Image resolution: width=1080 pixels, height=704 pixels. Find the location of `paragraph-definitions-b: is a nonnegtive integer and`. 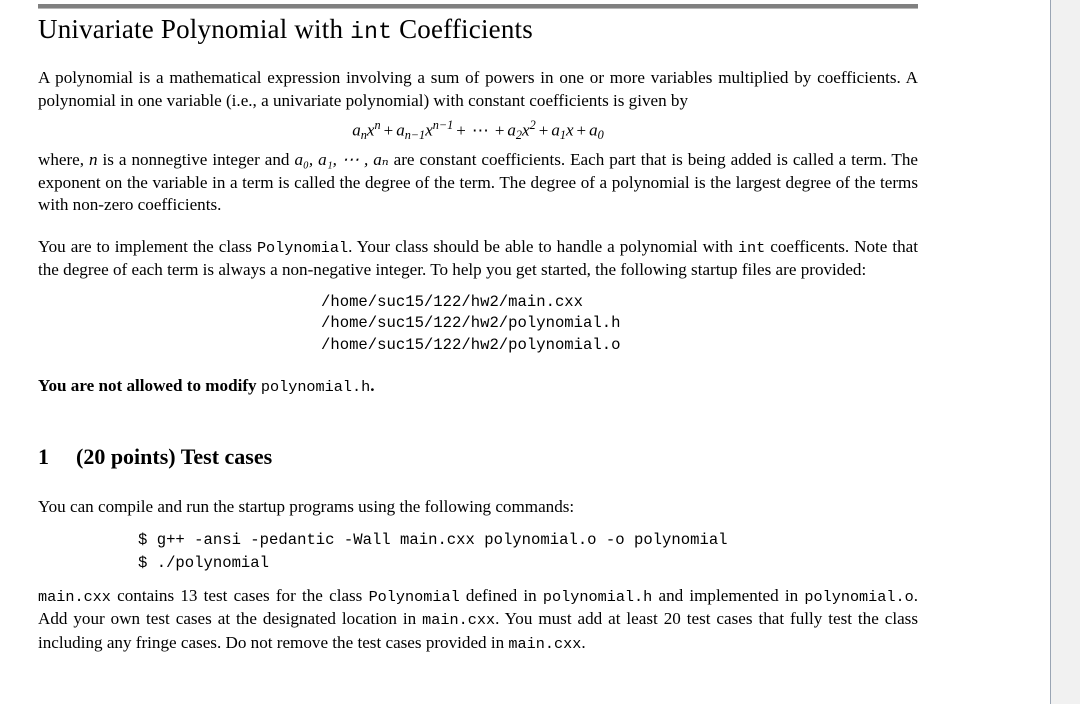

paragraph-definitions-b: is a nonnegtive integer and is located at coordinates (196, 160).